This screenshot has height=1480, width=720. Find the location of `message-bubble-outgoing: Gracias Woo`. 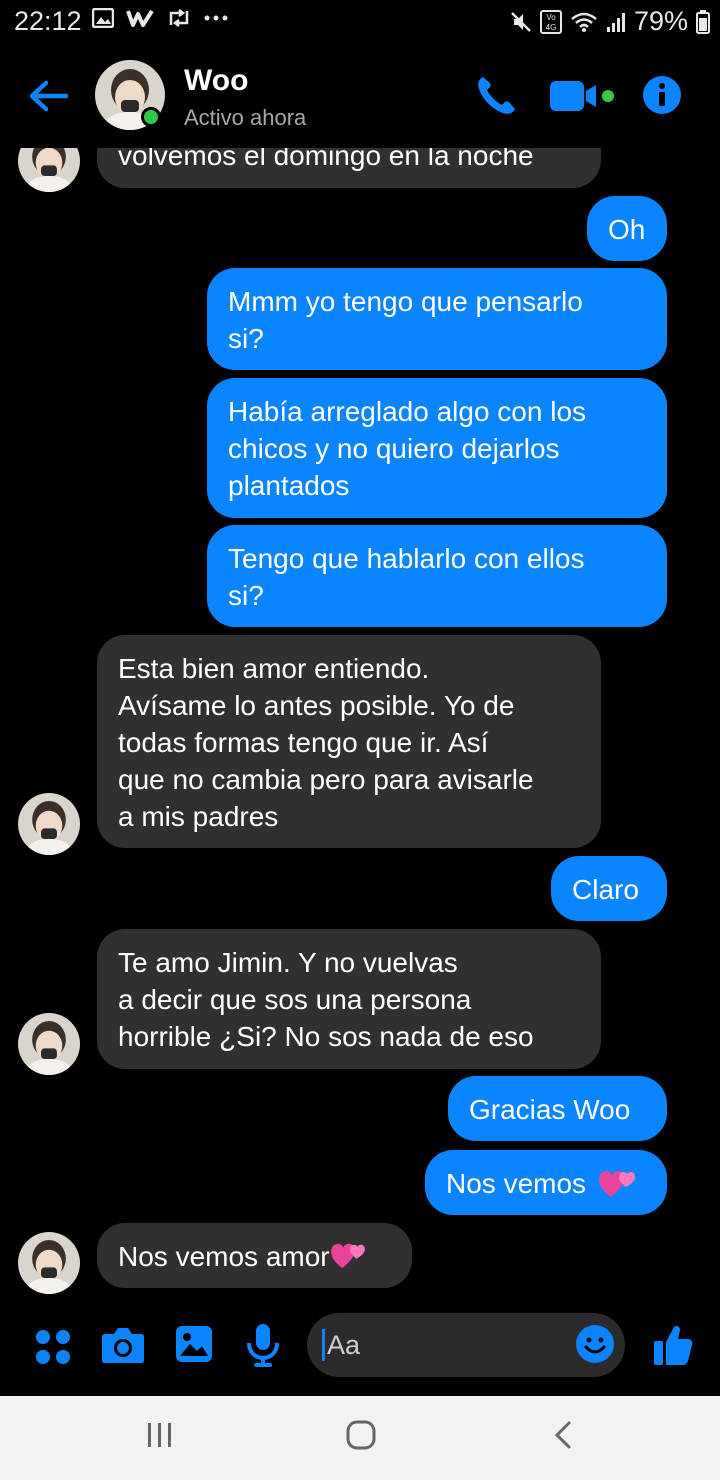

message-bubble-outgoing: Gracias Woo is located at coordinates (557, 1108).